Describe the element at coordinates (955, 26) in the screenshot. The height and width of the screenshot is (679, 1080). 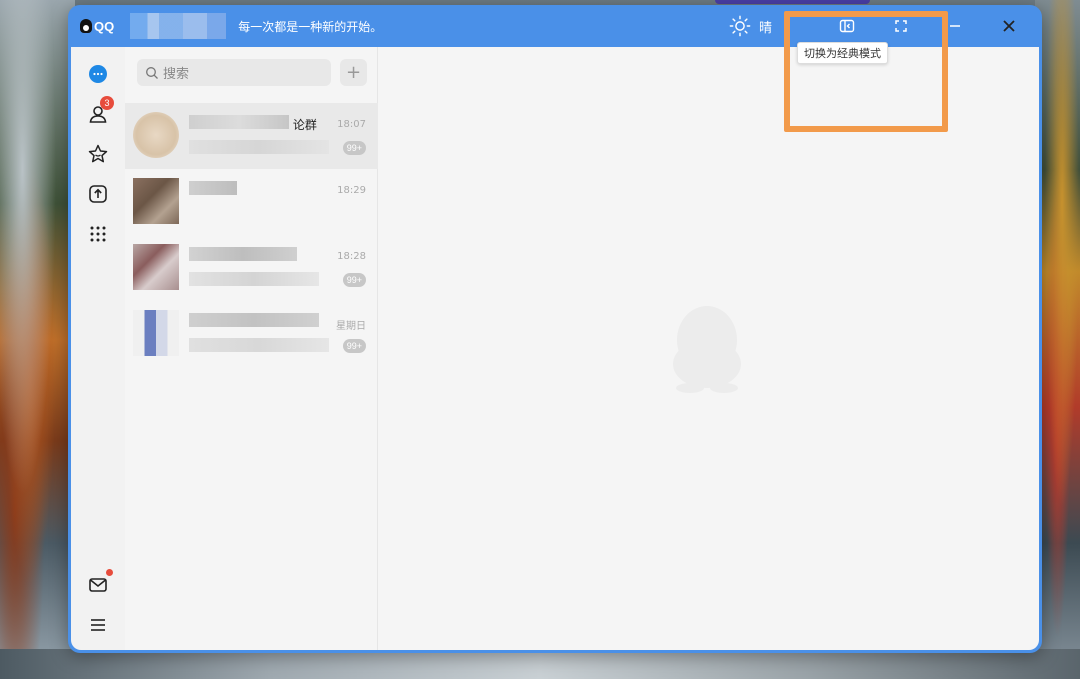
I see `minimize-icon` at that location.